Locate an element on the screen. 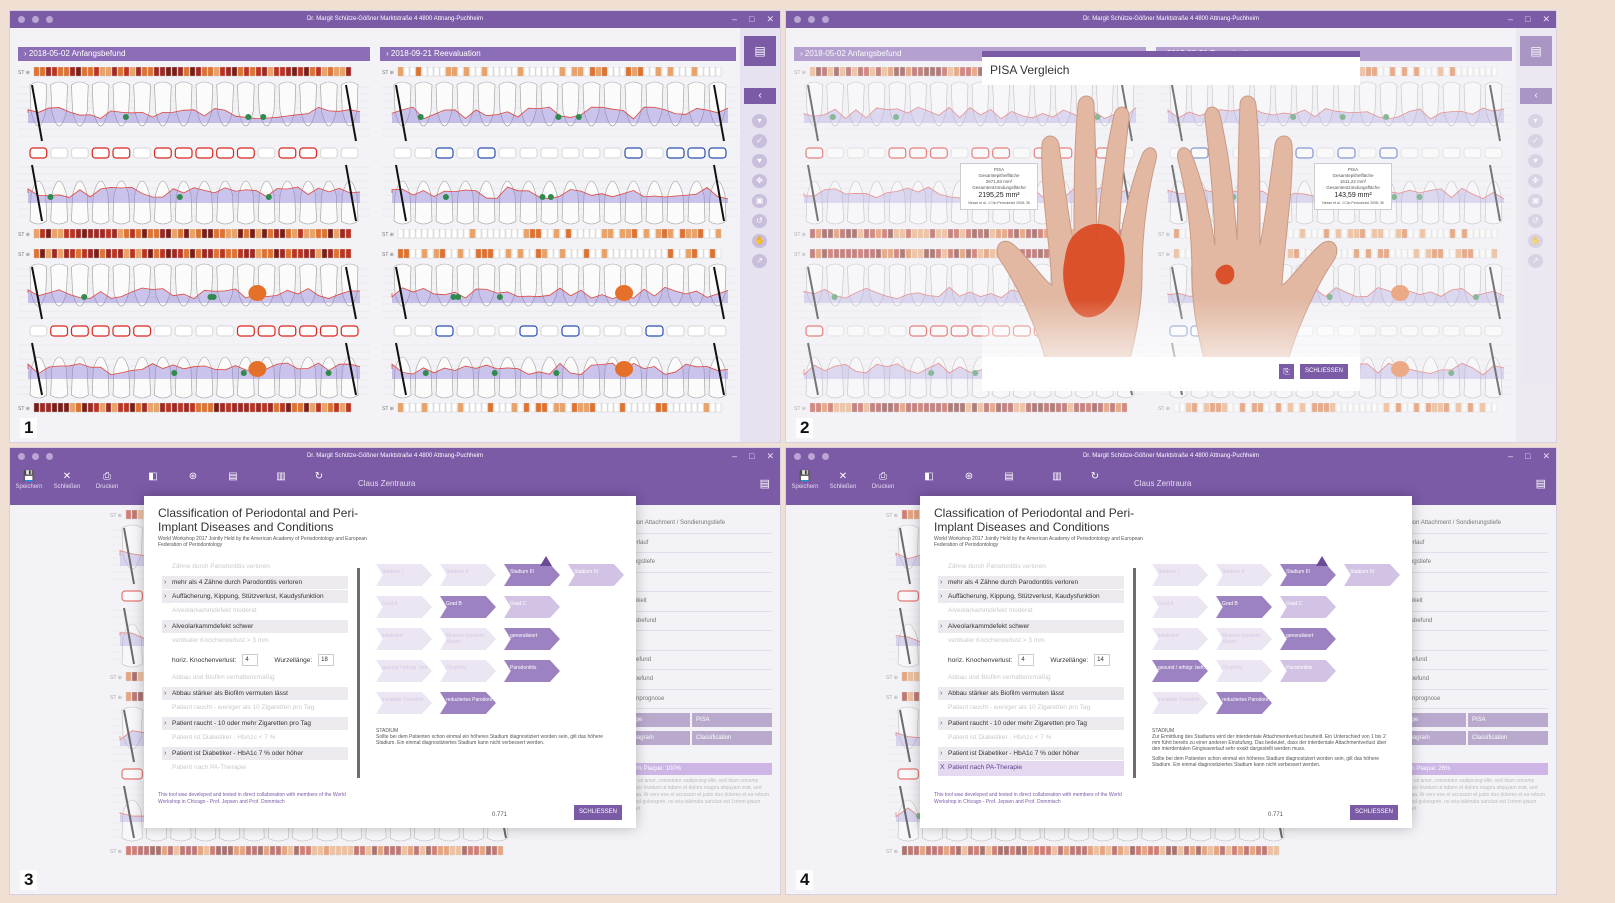 This screenshot has height=903, width=1615. pisa-close-button: SCHLIESSEN is located at coordinates (1324, 371).